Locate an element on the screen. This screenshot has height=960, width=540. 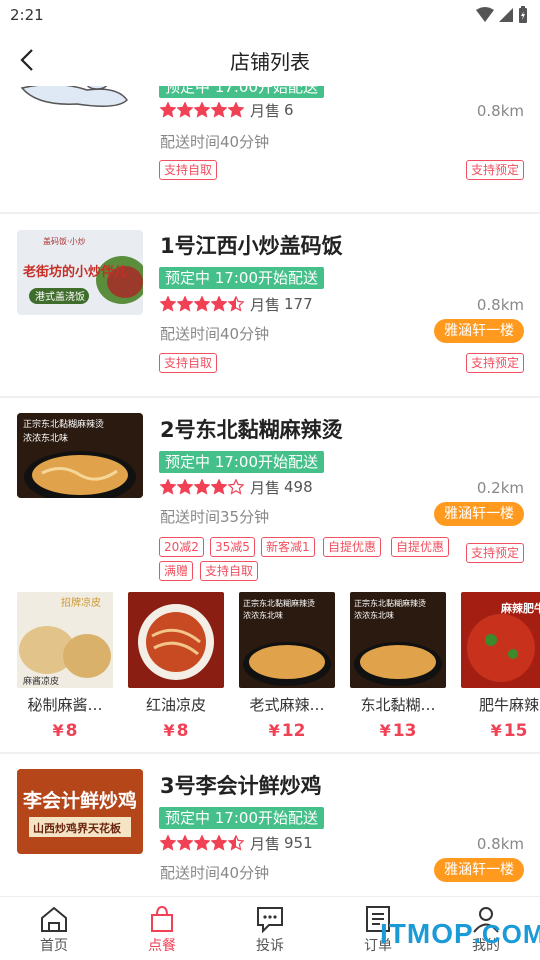
sales-count: 6 is located at coordinates (289, 110).